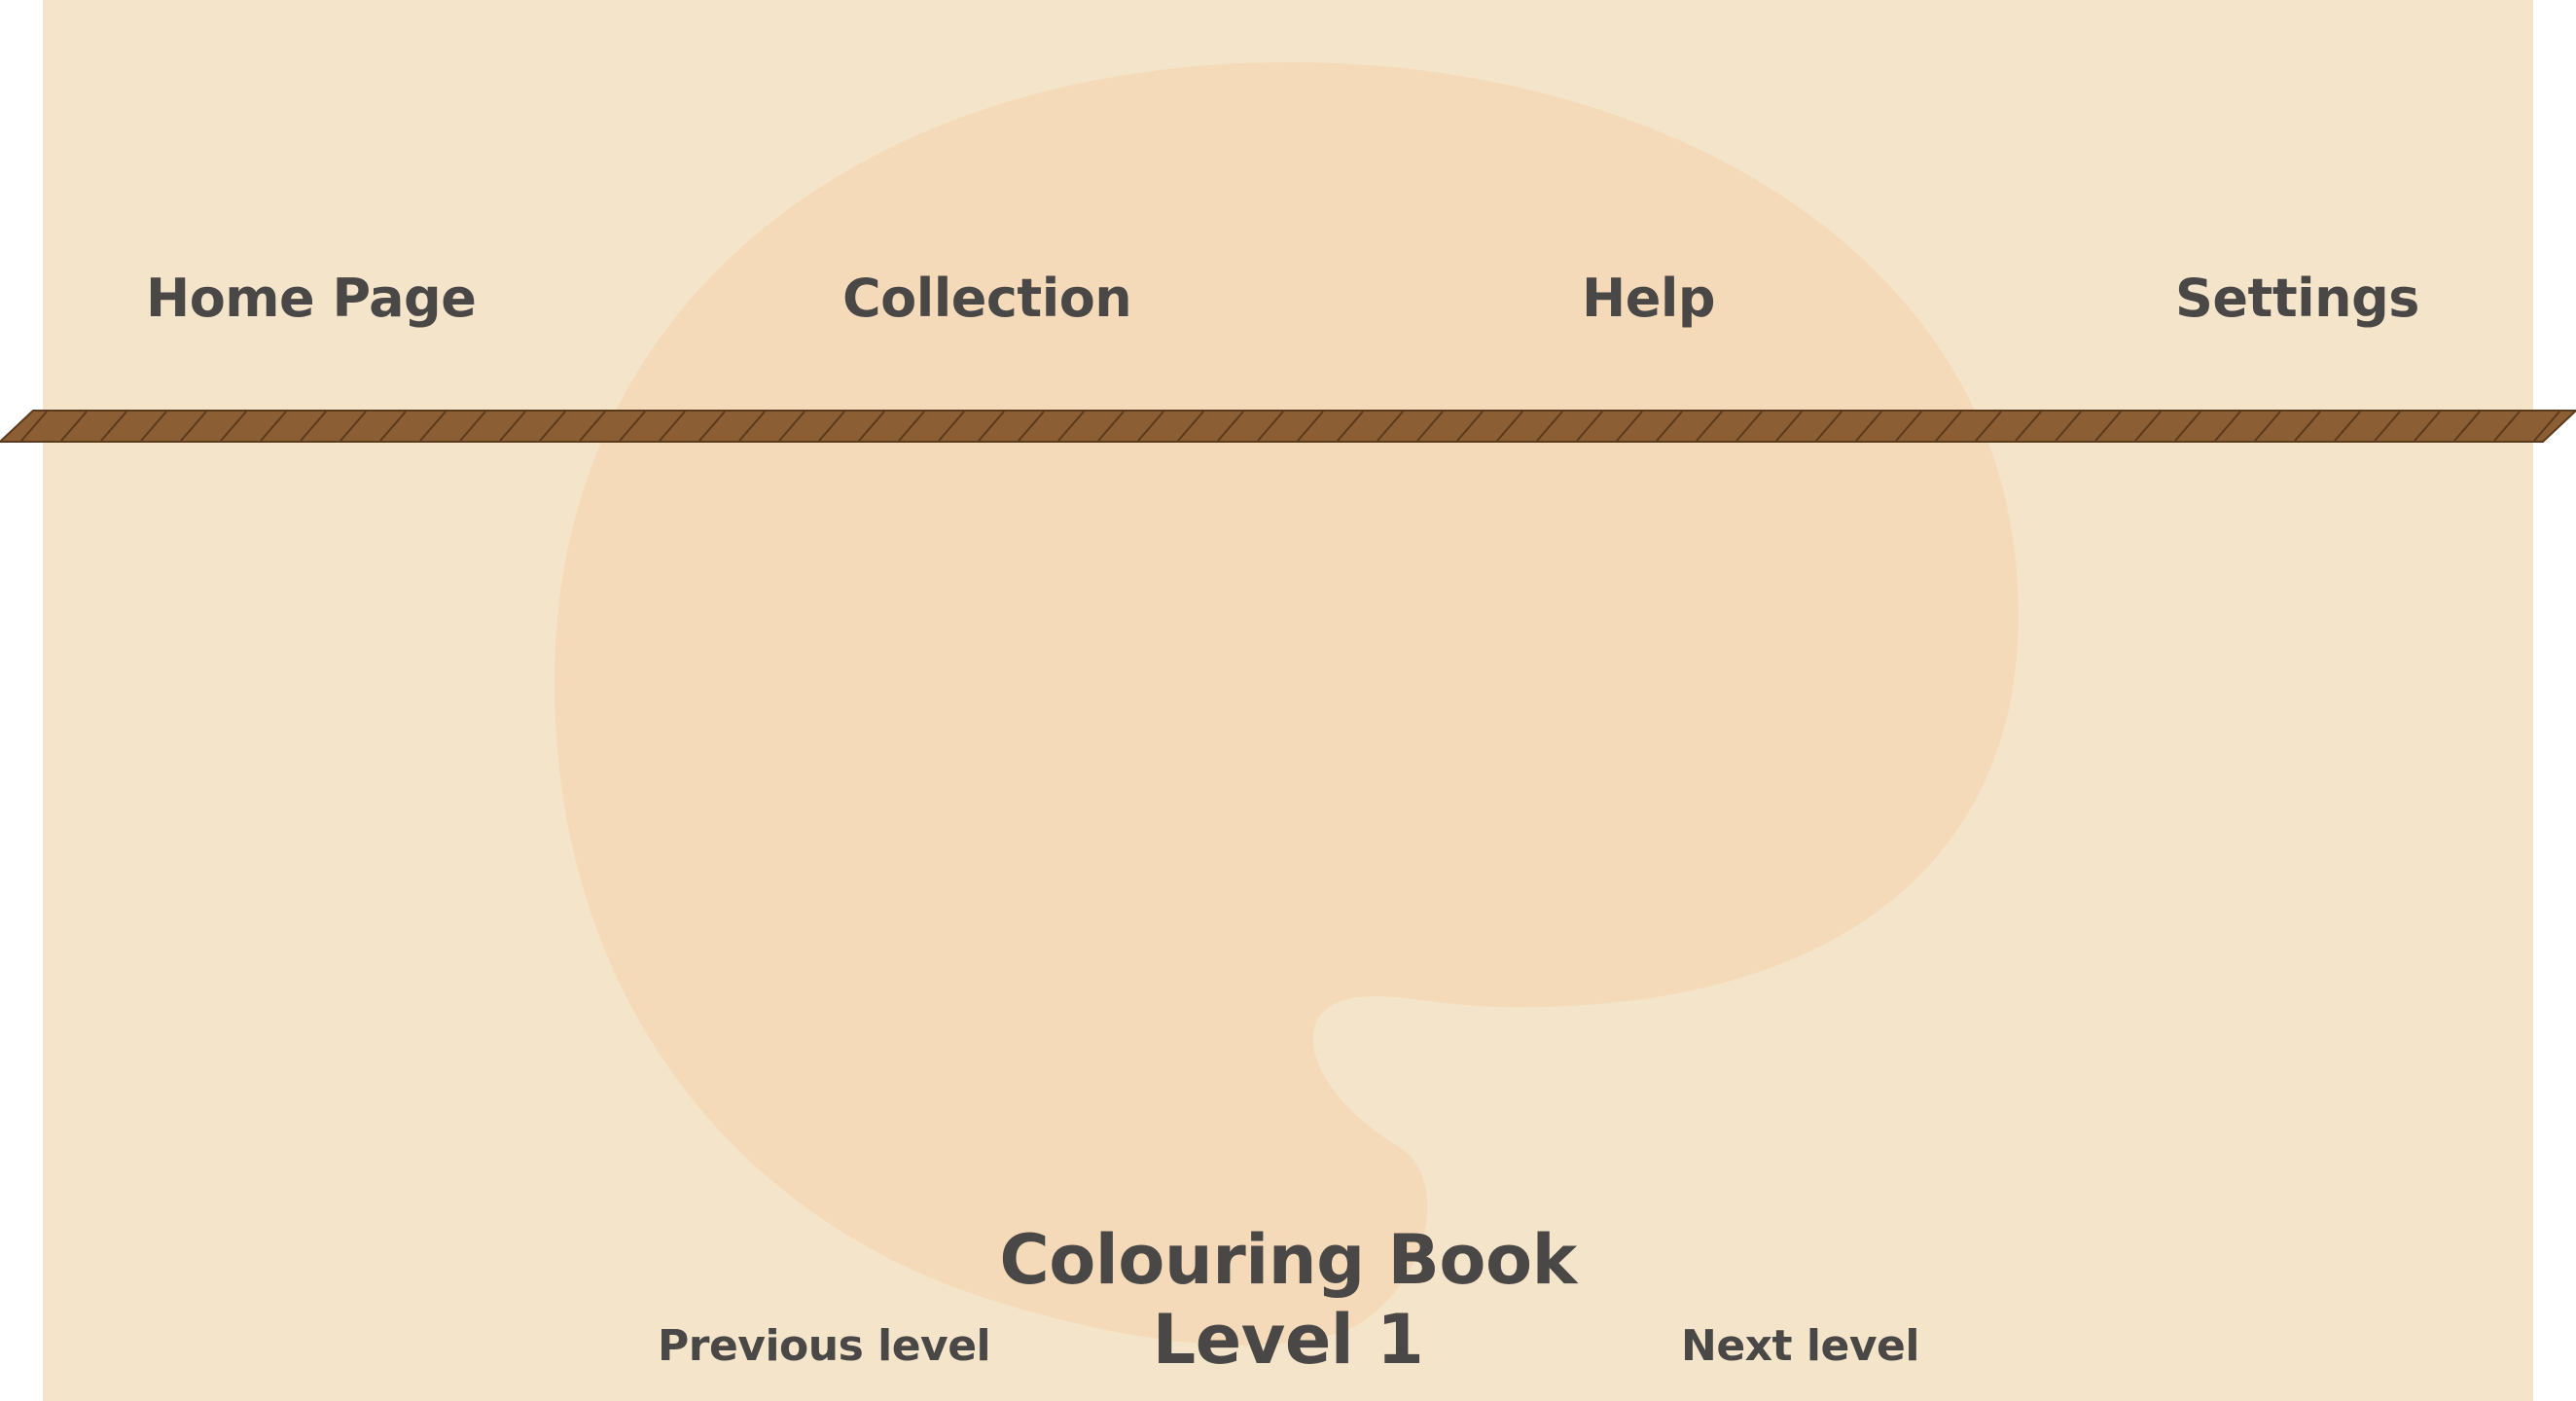 The height and width of the screenshot is (1401, 2576). Describe the element at coordinates (1288, 1260) in the screenshot. I see `book-title: Colouring Book` at that location.